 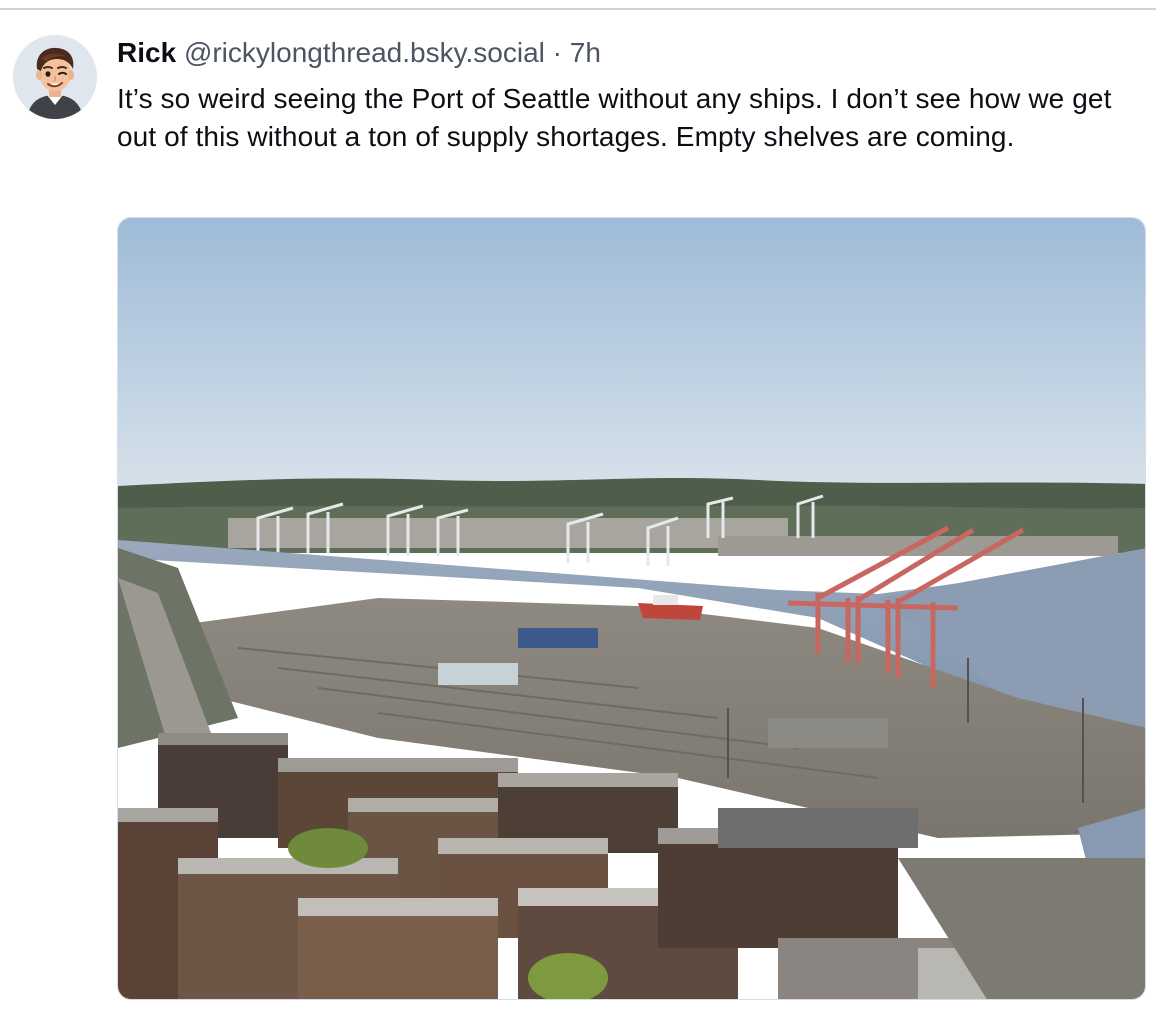 I want to click on post-header: Rick @rickylongthread.bsky.social · 7h, so click(x=359, y=53).